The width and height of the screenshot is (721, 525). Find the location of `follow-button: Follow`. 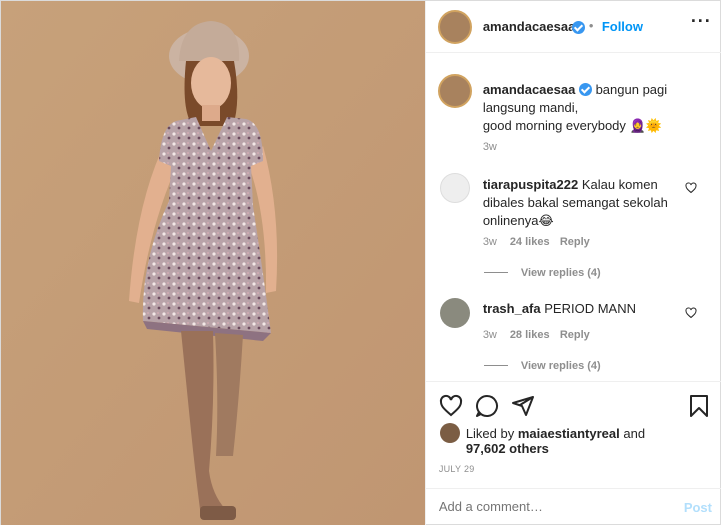

follow-button: Follow is located at coordinates (622, 26).